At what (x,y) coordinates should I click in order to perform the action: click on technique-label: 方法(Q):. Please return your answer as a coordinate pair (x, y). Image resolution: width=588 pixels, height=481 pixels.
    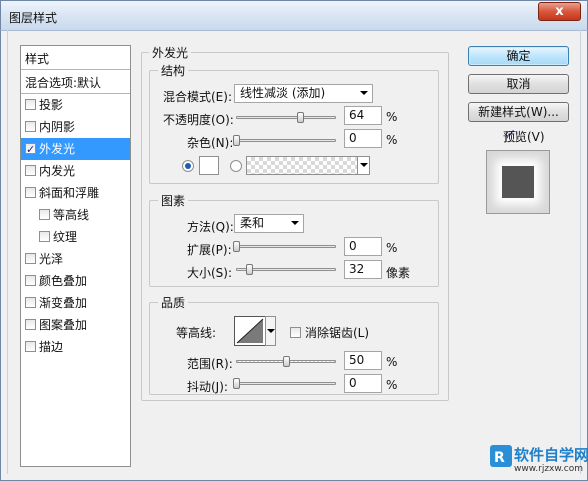
    Looking at the image, I should click on (210, 227).